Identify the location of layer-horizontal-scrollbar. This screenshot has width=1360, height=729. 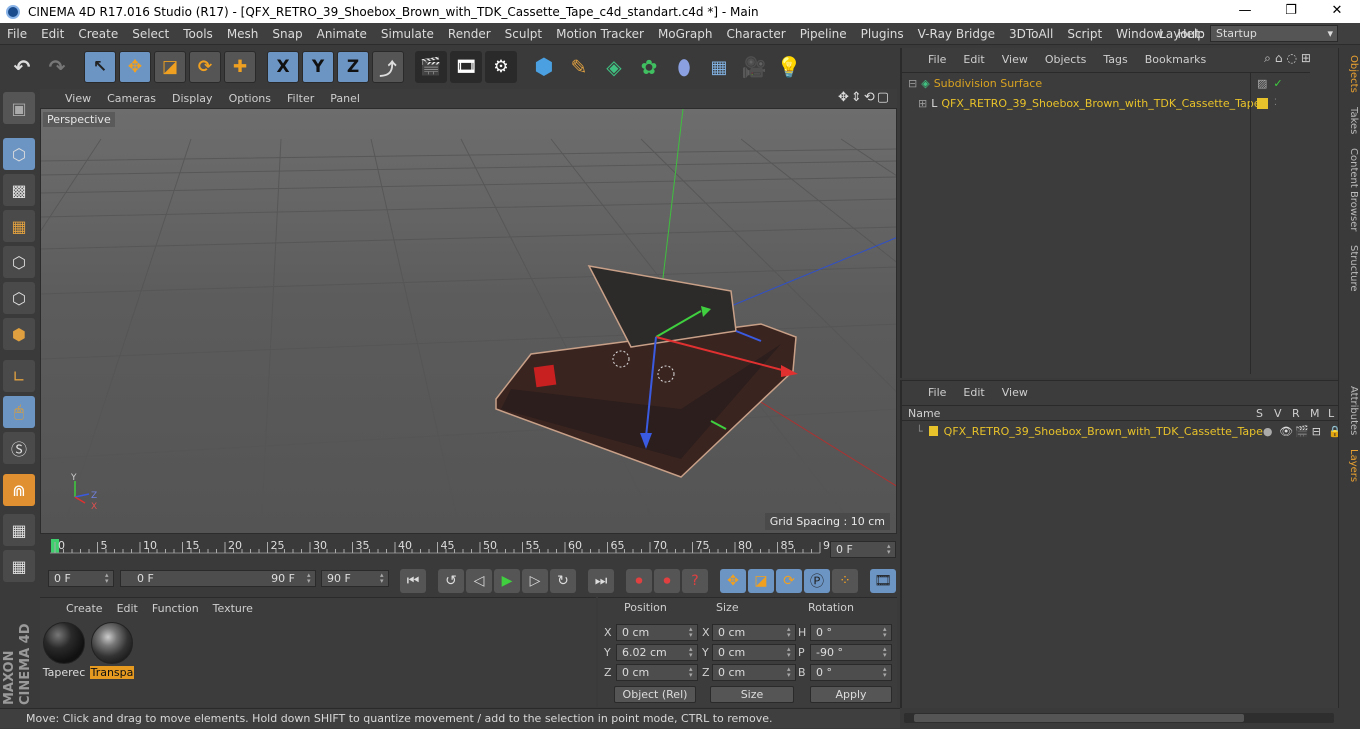
(1119, 718).